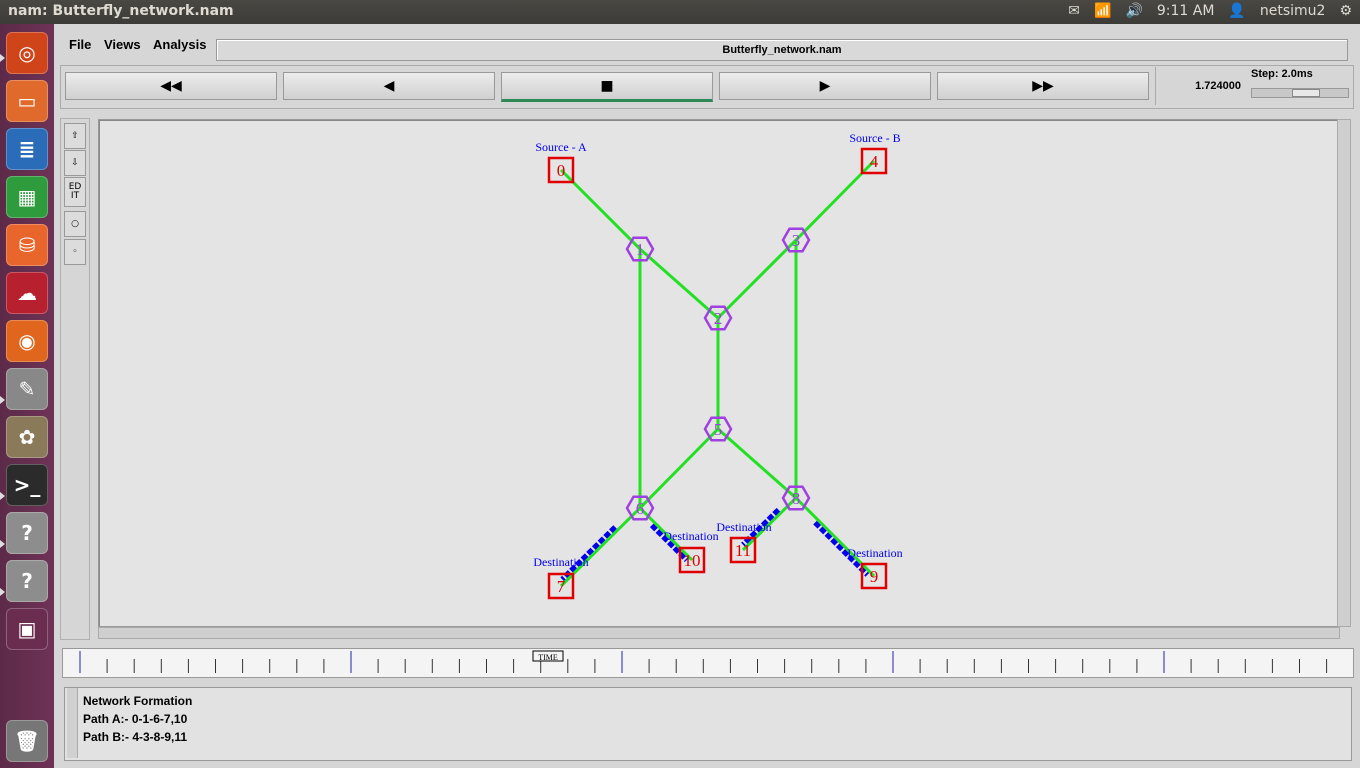 This screenshot has width=1360, height=768. I want to click on node-10: 10, so click(692, 560).